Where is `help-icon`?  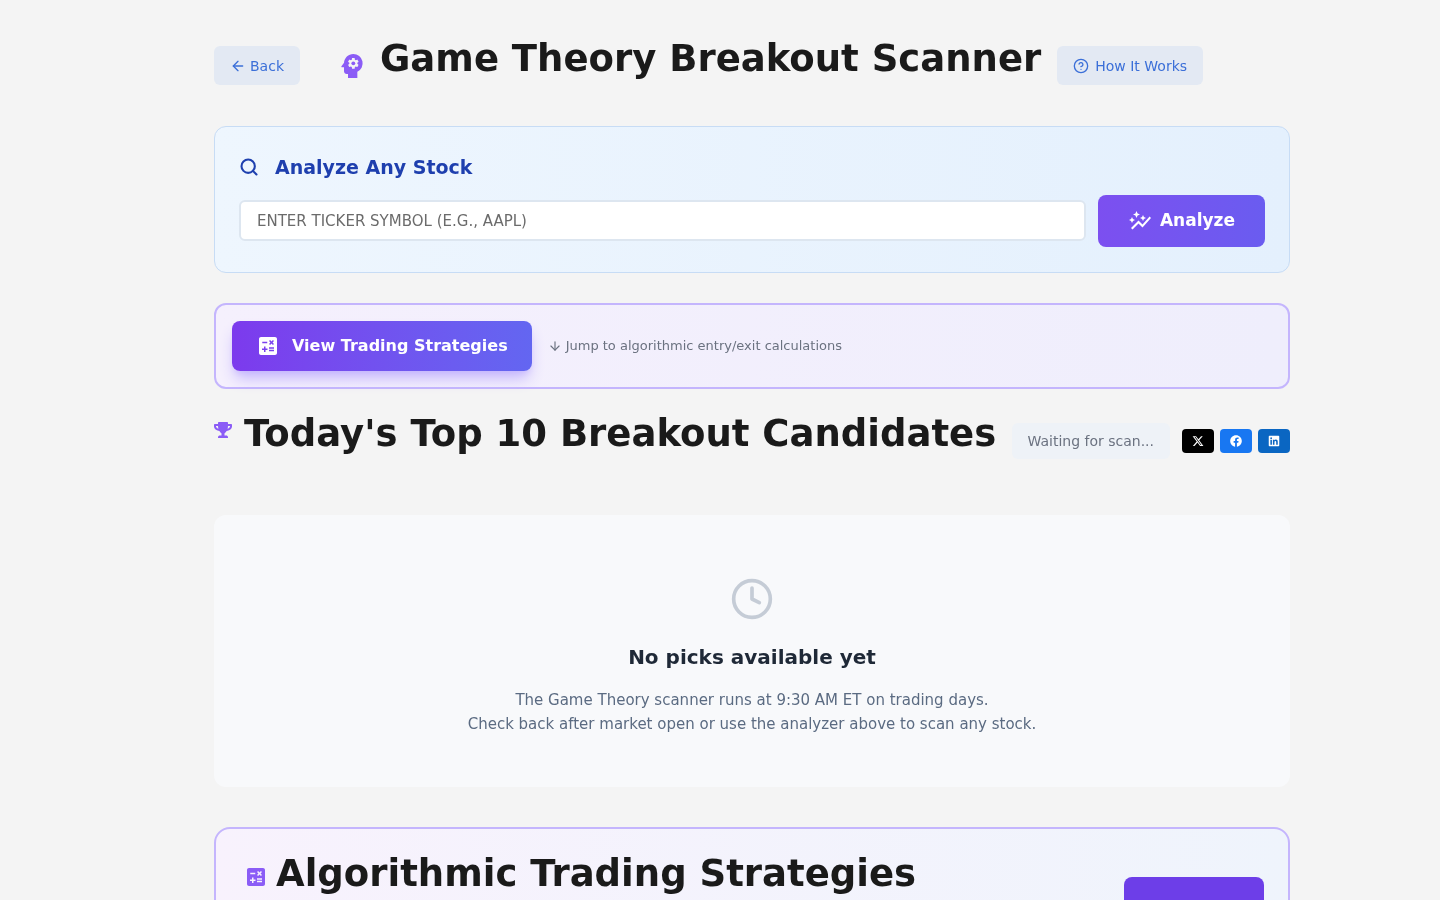 help-icon is located at coordinates (1081, 65).